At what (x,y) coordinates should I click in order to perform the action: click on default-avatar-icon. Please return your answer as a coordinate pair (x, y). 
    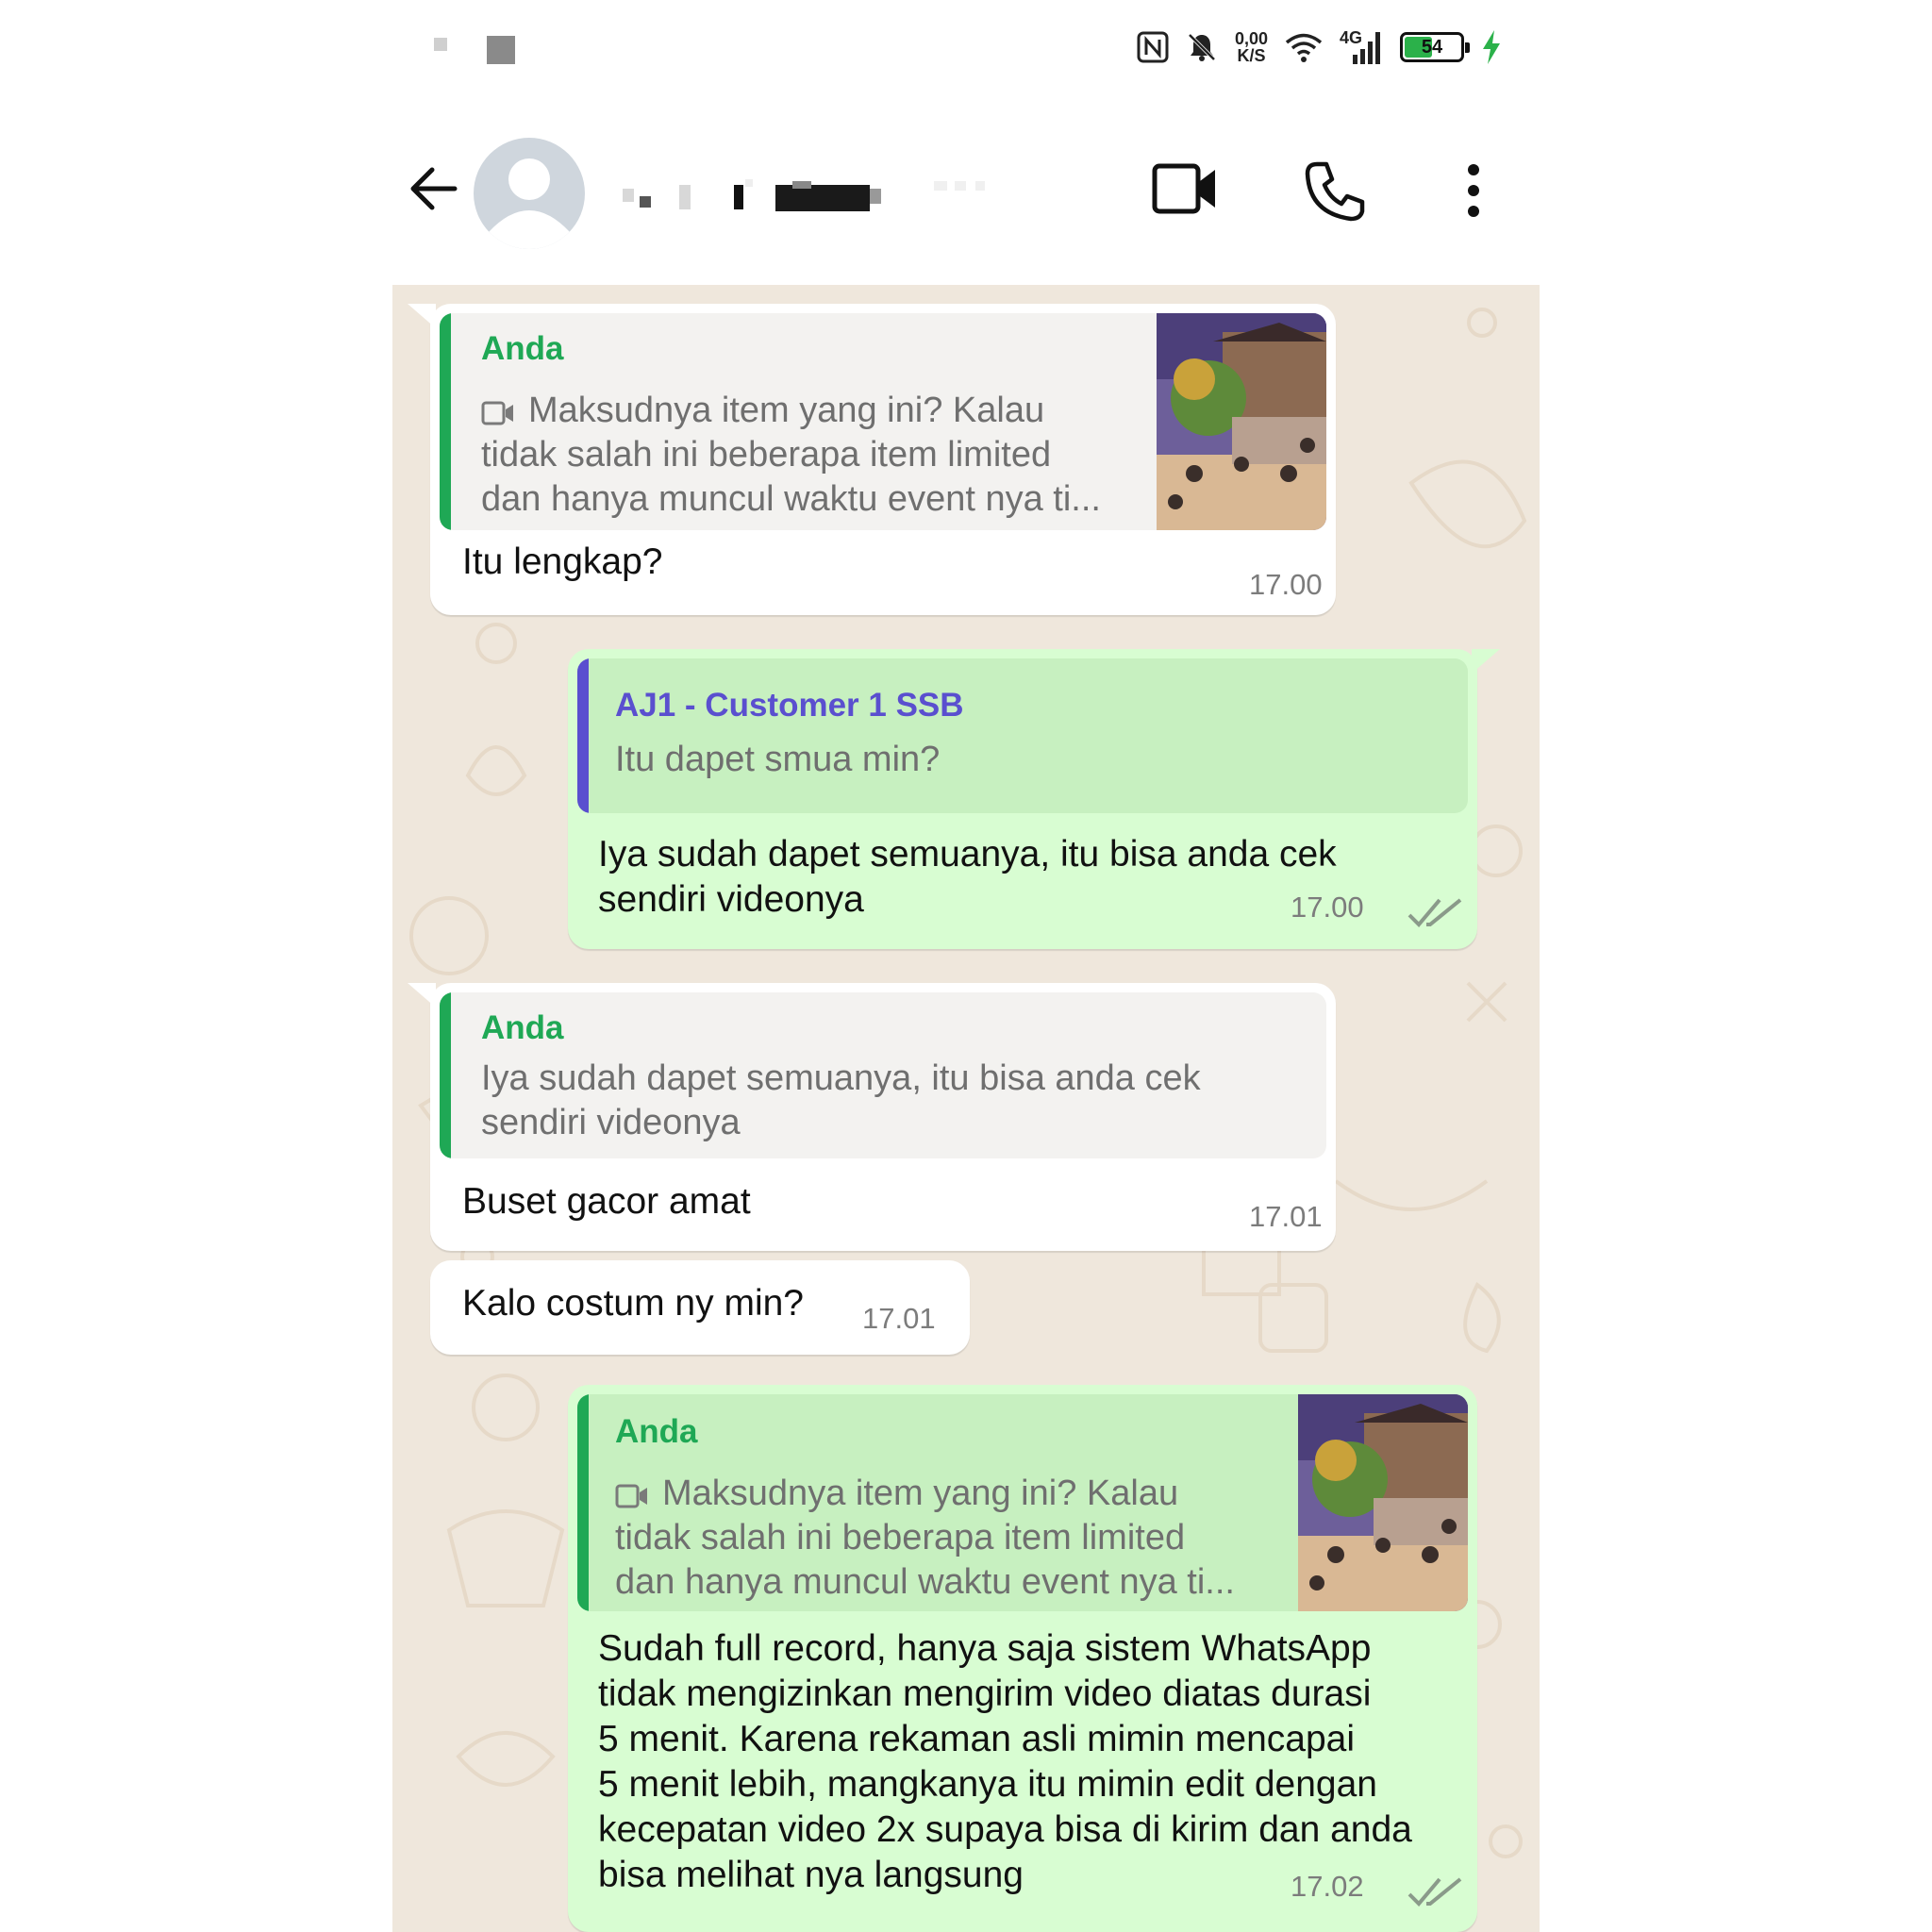
    Looking at the image, I should click on (529, 204).